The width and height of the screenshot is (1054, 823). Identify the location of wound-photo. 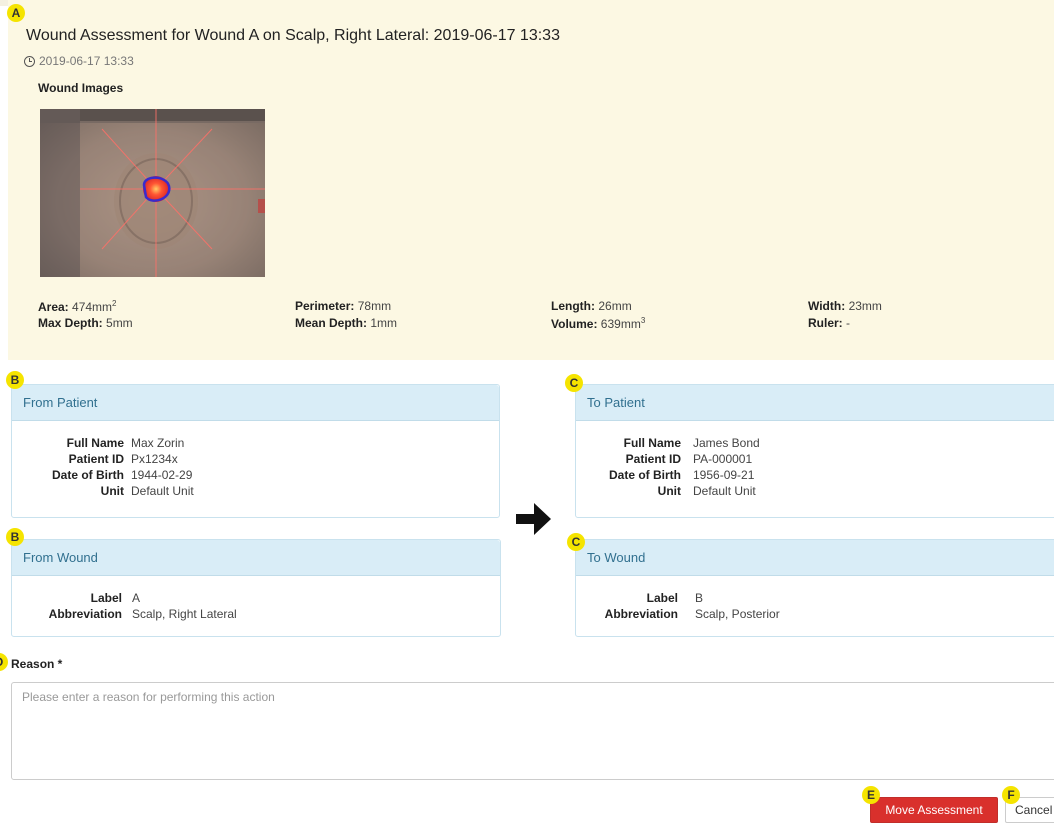
(152, 193).